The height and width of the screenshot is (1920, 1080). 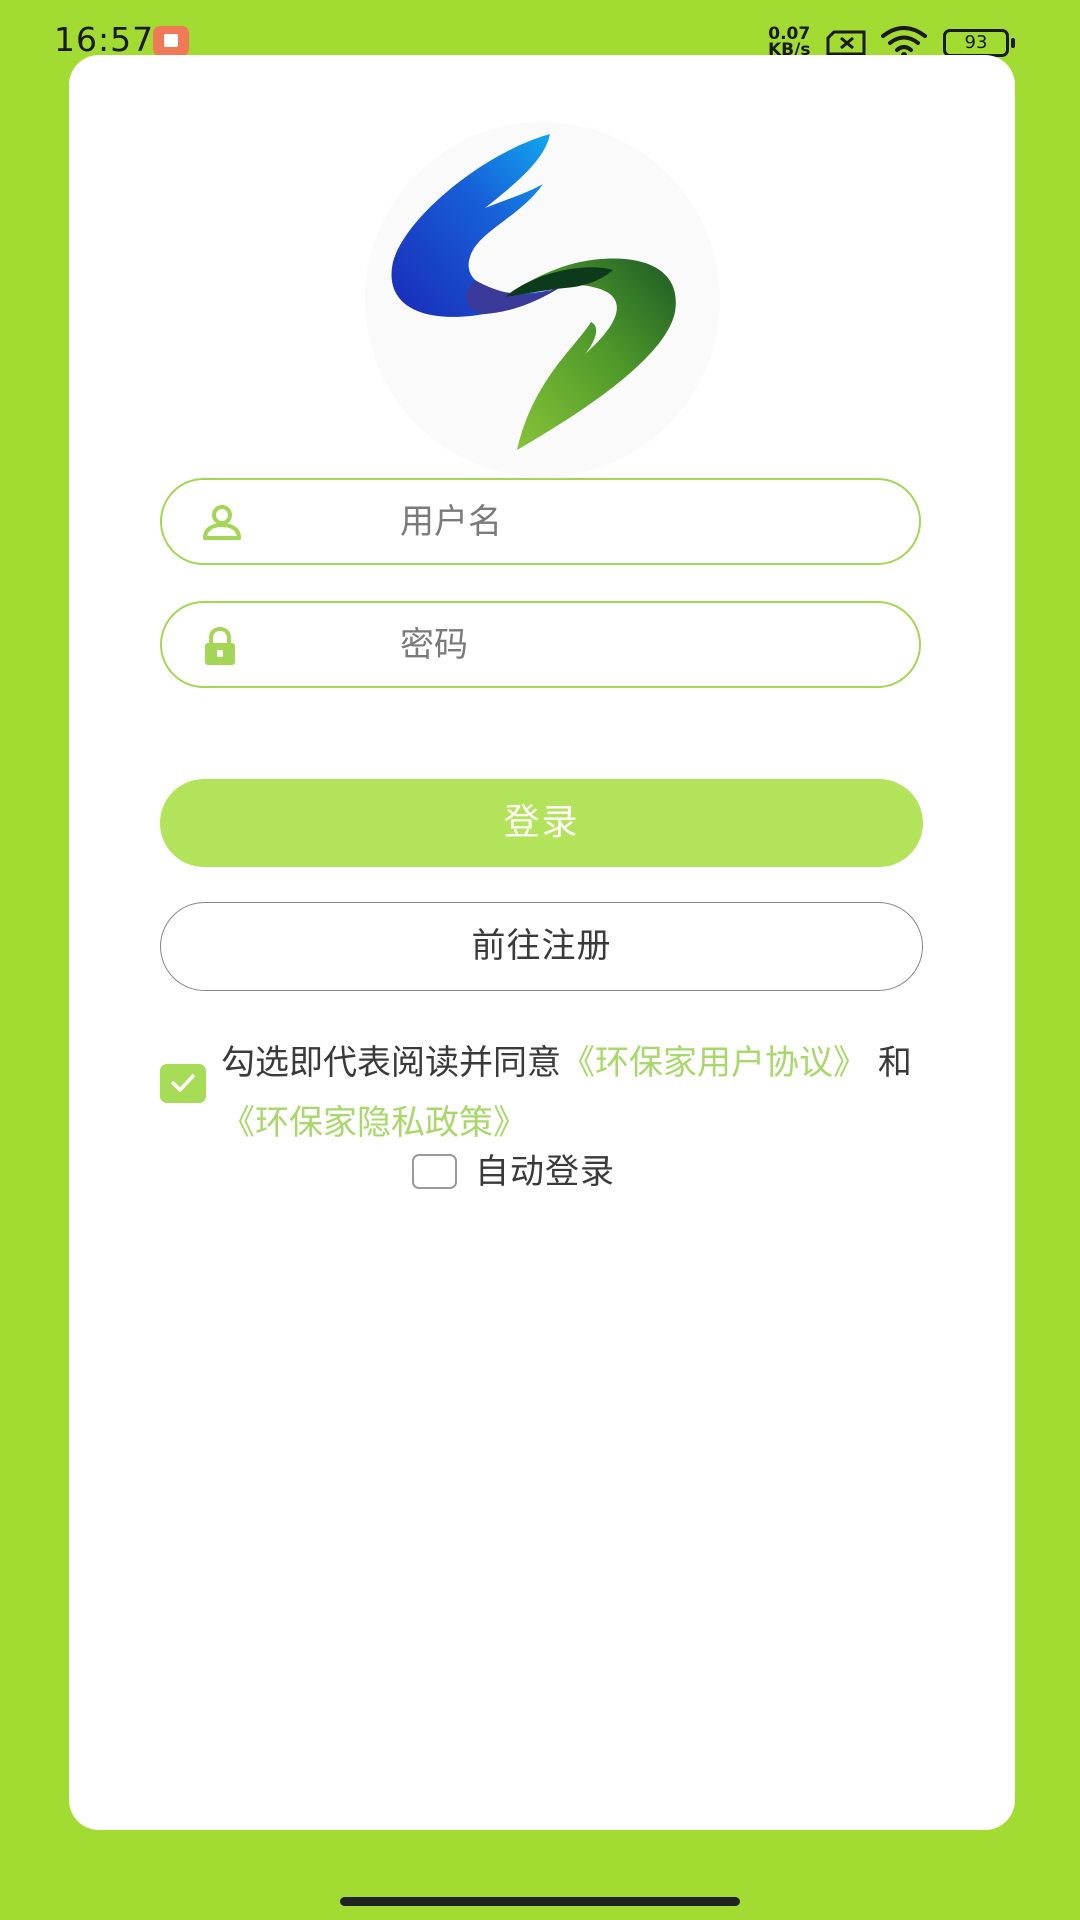 What do you see at coordinates (541, 823) in the screenshot?
I see `login-button: 登录` at bounding box center [541, 823].